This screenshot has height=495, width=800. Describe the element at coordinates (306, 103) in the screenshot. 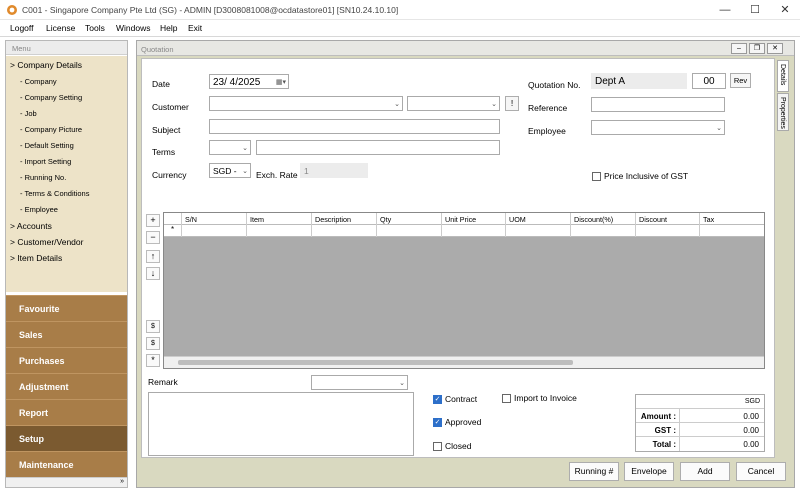

I see `customer-select: ⌄` at that location.